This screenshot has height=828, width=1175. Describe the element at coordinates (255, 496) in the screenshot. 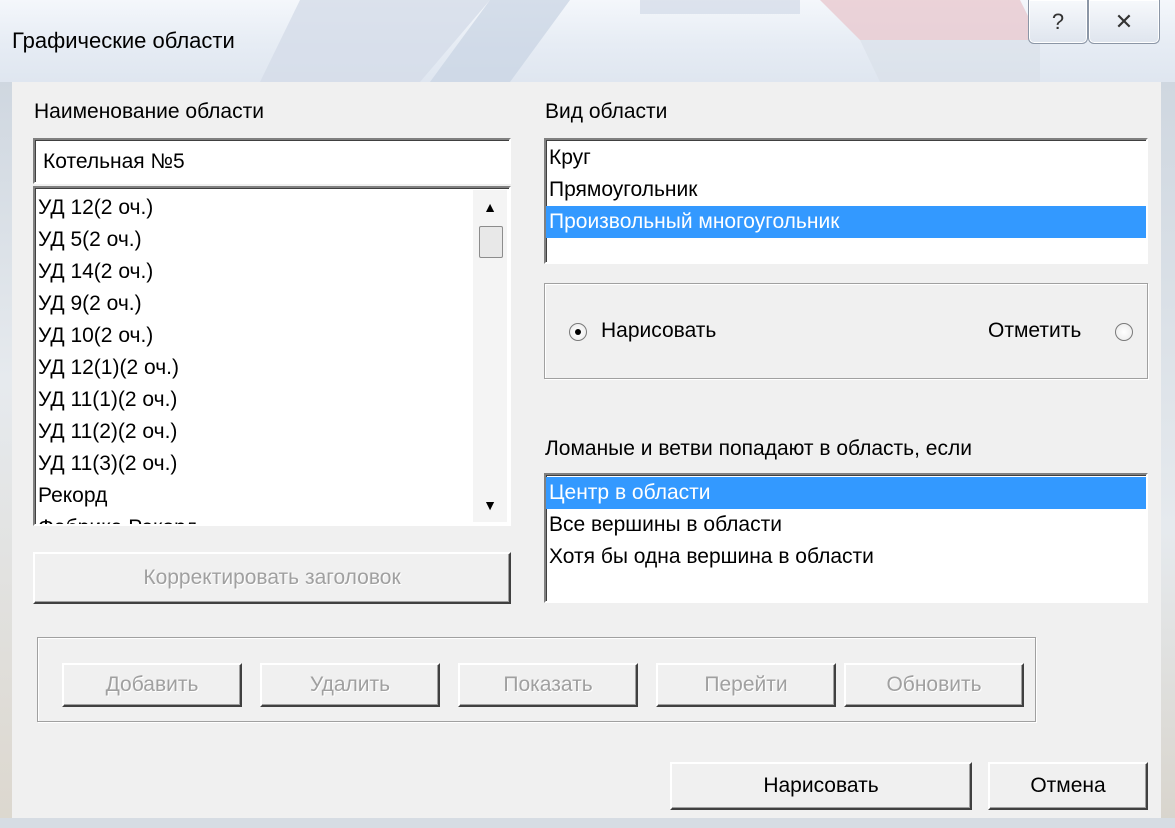

I see `area-name-item: Рекорд` at that location.